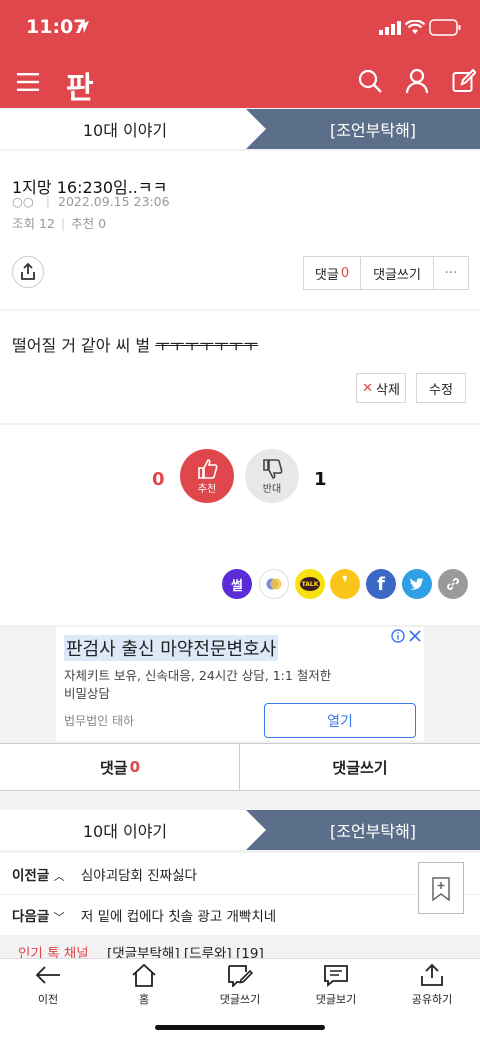  I want to click on share-circle-button, so click(28, 272).